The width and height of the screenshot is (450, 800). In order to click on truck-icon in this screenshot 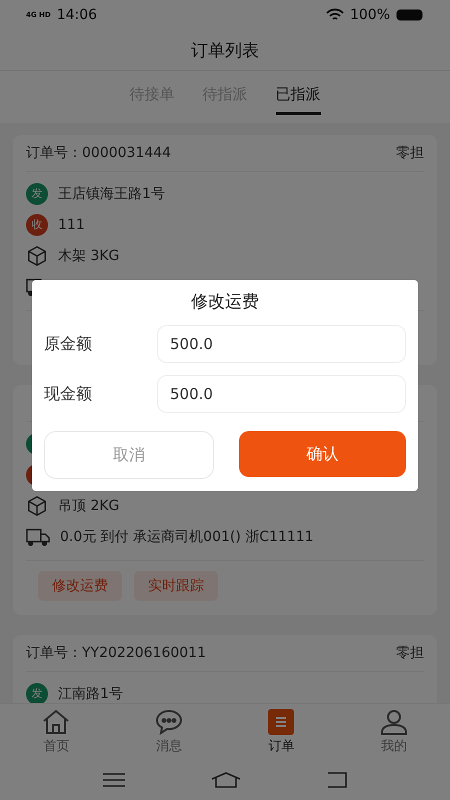, I will do `click(38, 536)`.